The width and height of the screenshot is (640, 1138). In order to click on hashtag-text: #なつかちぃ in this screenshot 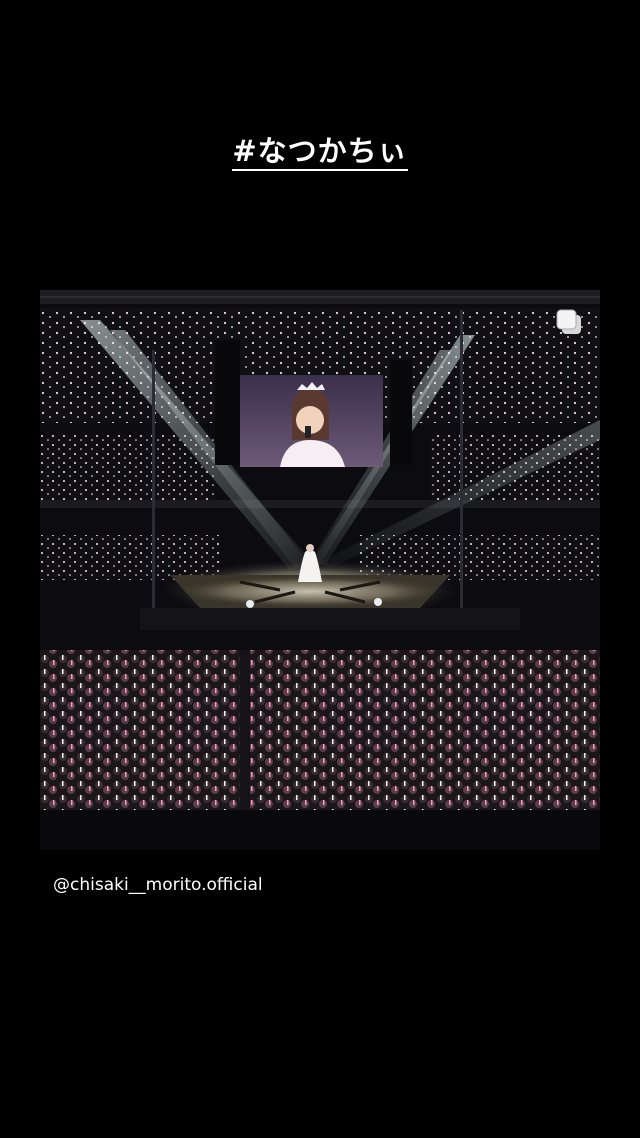, I will do `click(320, 152)`.